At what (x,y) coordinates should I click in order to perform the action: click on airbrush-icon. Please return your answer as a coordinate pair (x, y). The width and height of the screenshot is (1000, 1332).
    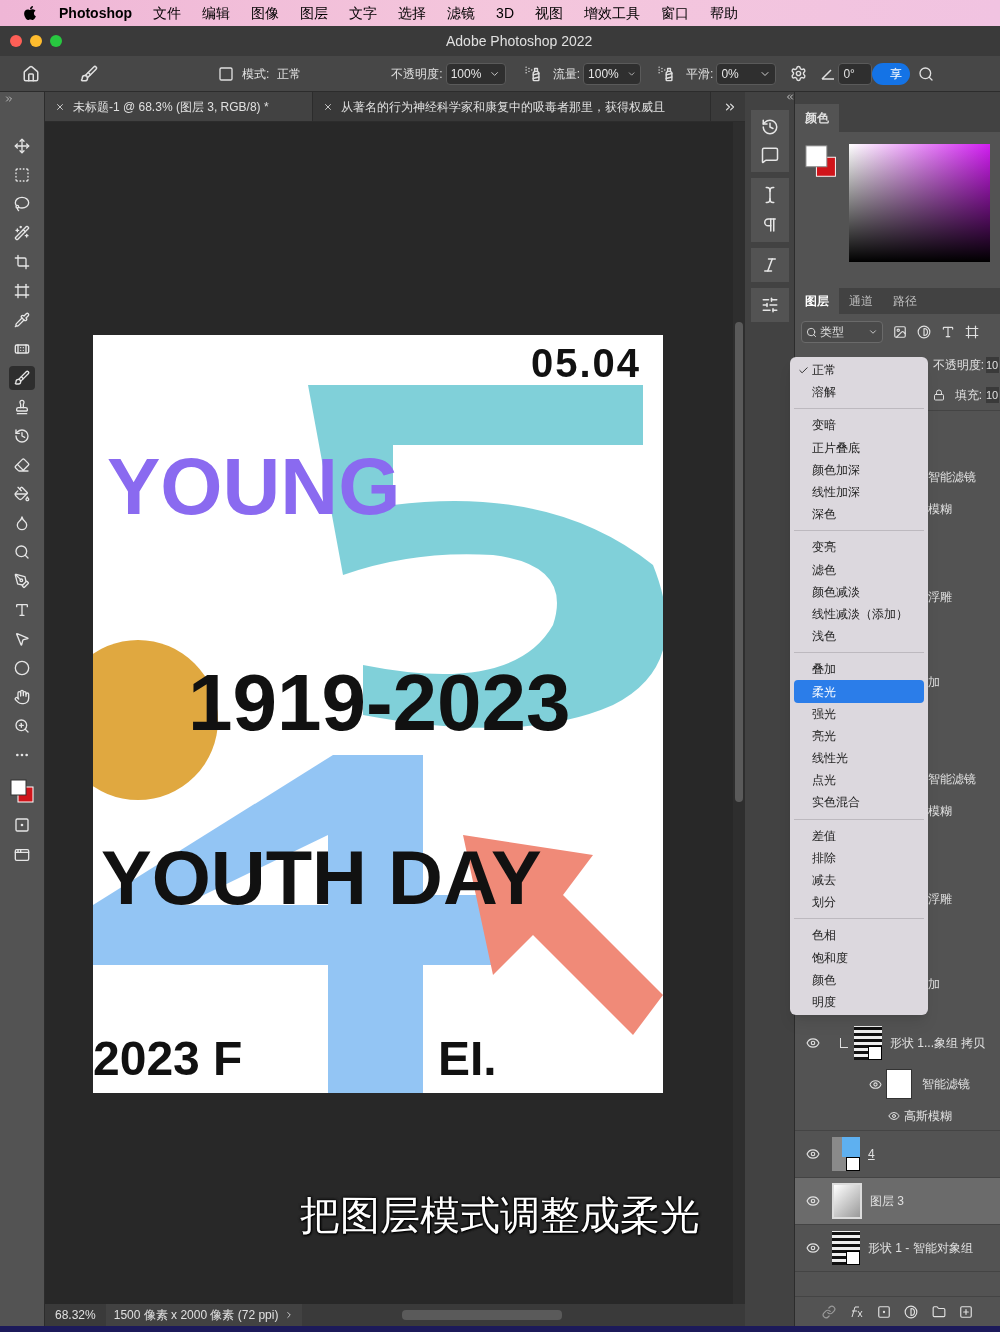
    Looking at the image, I should click on (666, 73).